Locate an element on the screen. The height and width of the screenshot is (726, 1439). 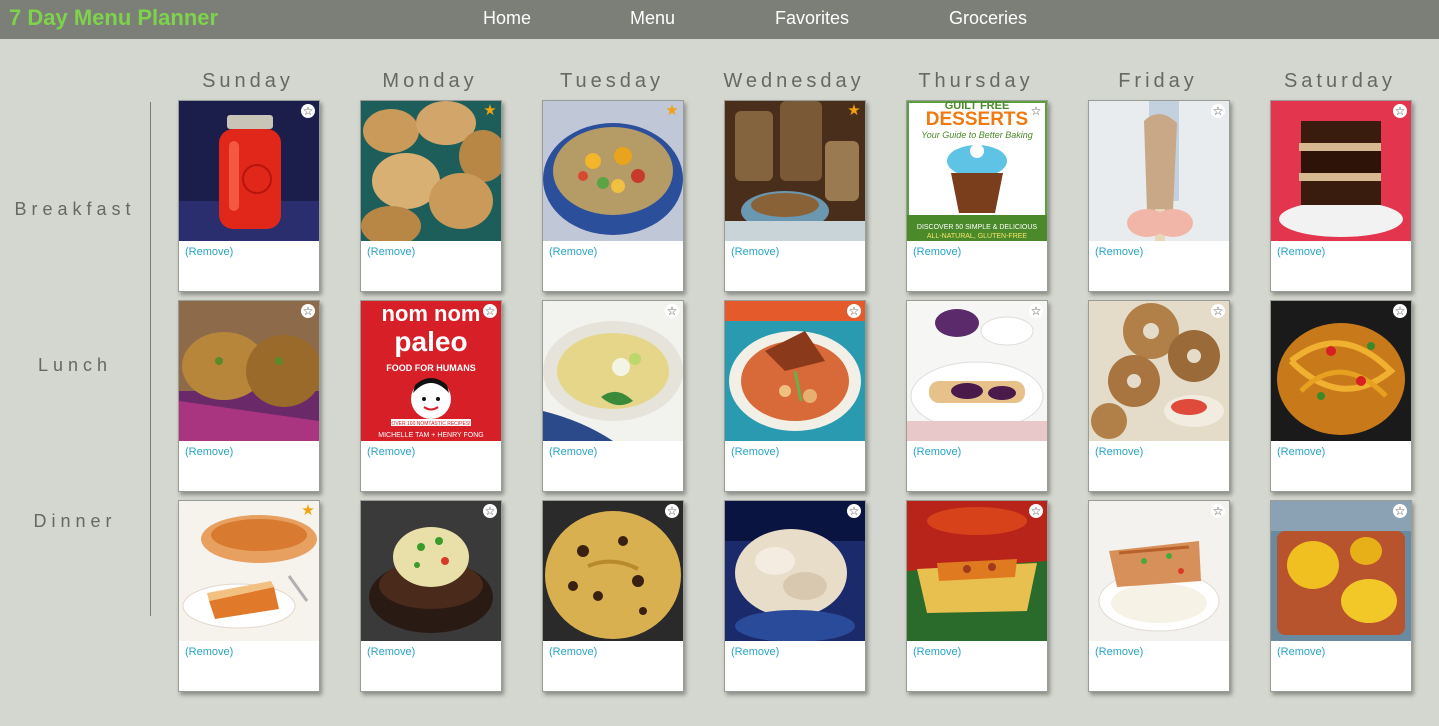
meal-card-tuesday-dinner: ☆ (Remove) is located at coordinates (613, 596).